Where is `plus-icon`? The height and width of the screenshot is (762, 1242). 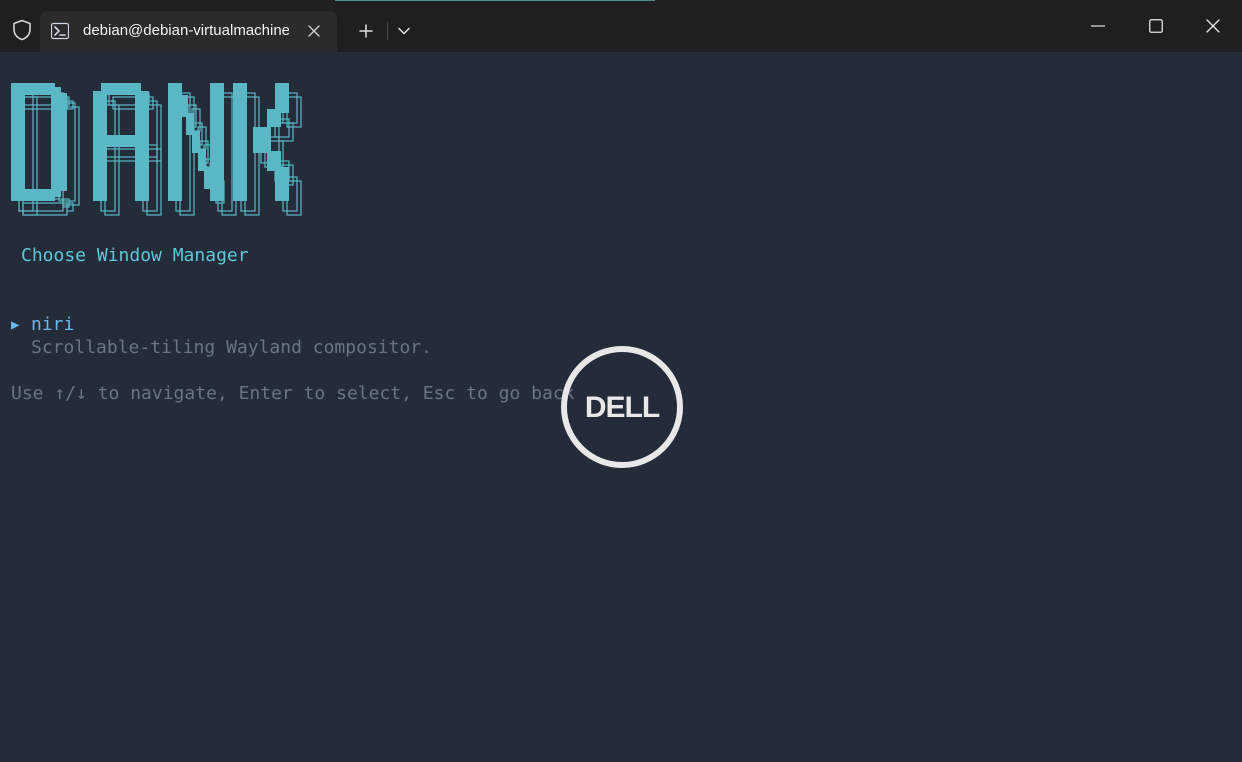
plus-icon is located at coordinates (366, 31).